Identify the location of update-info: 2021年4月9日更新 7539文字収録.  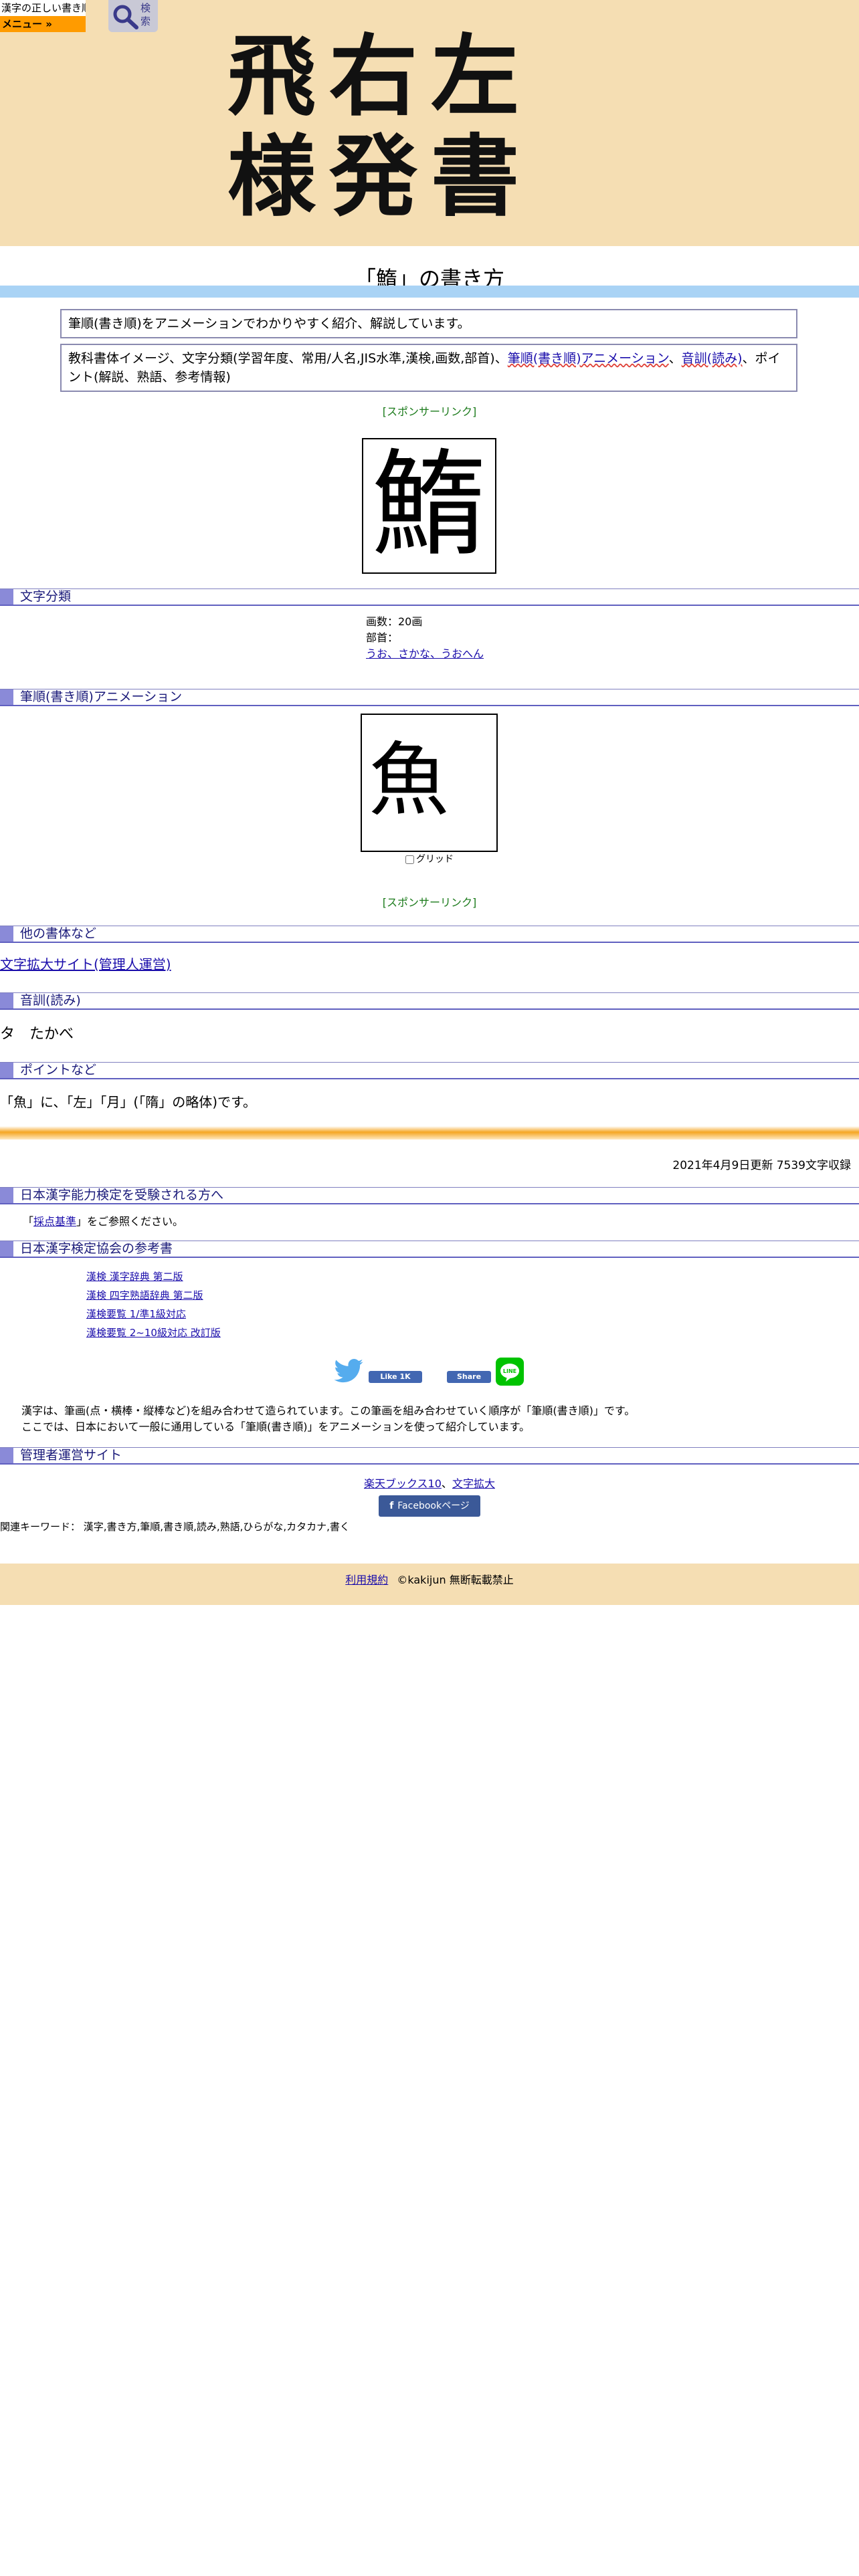
(762, 1166).